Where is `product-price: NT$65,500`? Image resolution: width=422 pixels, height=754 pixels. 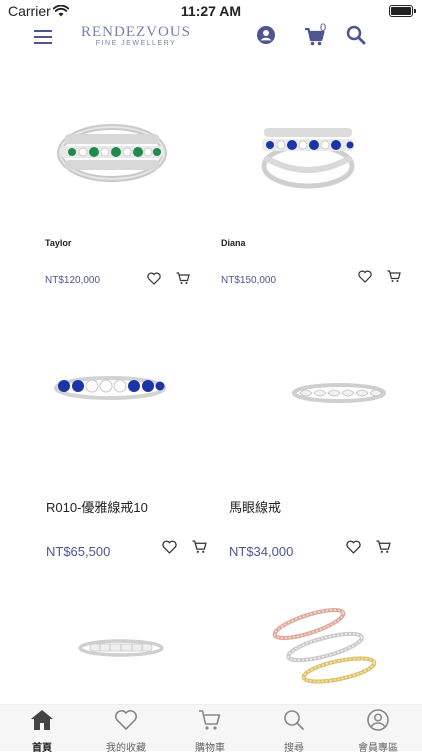
product-price: NT$65,500 is located at coordinates (78, 551).